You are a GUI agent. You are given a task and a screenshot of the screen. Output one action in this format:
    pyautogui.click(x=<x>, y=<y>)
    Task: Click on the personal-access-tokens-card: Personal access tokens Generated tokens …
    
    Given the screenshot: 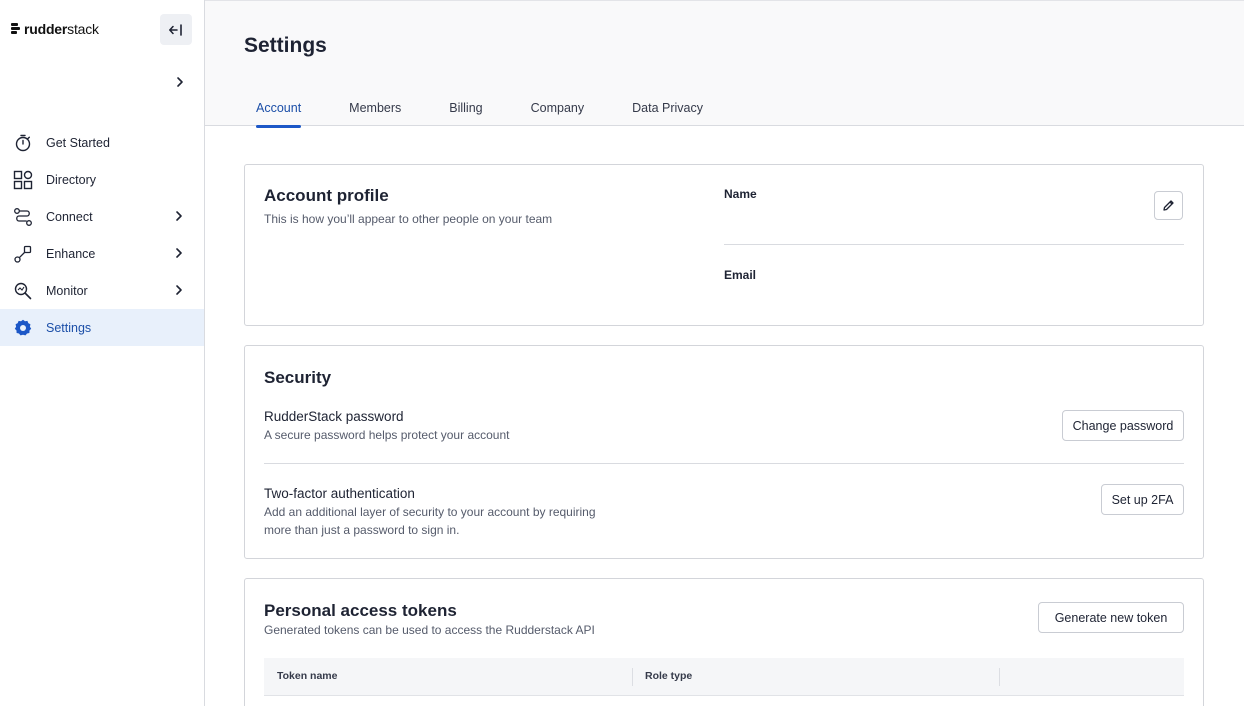 What is the action you would take?
    pyautogui.click(x=724, y=642)
    